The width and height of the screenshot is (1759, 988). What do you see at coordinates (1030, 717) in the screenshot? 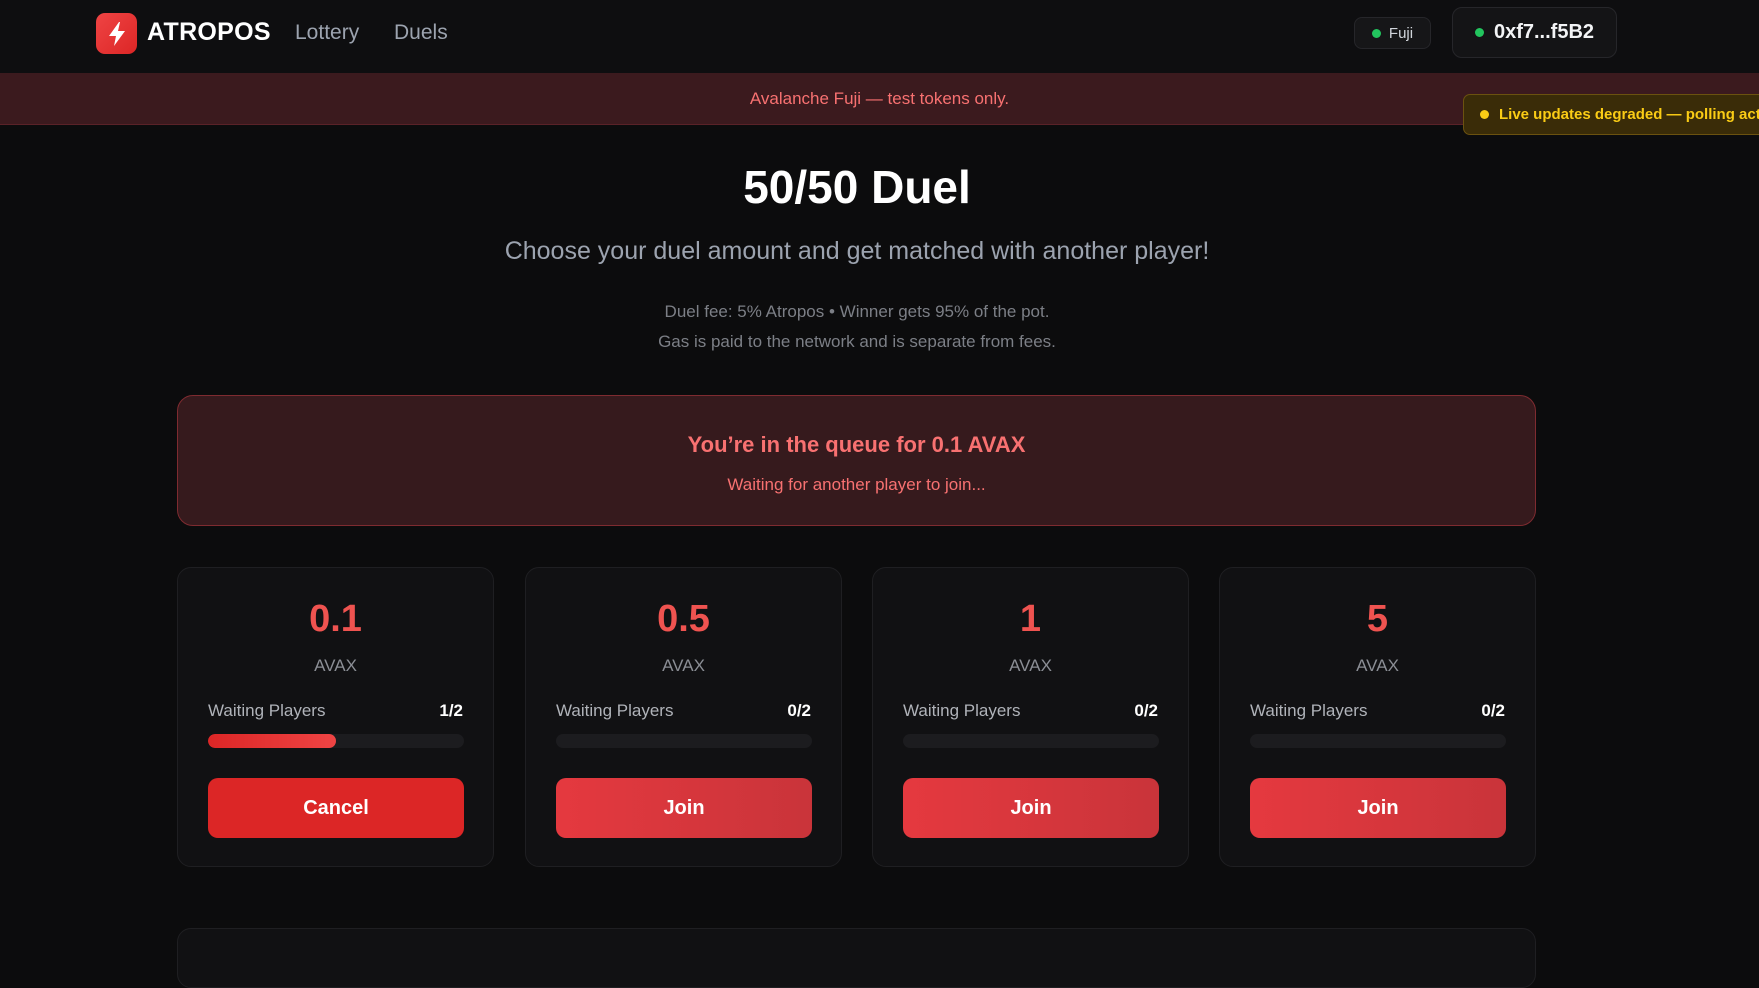
I see `duel-card: 1 AVAX Waiting Players 0/2 Join` at bounding box center [1030, 717].